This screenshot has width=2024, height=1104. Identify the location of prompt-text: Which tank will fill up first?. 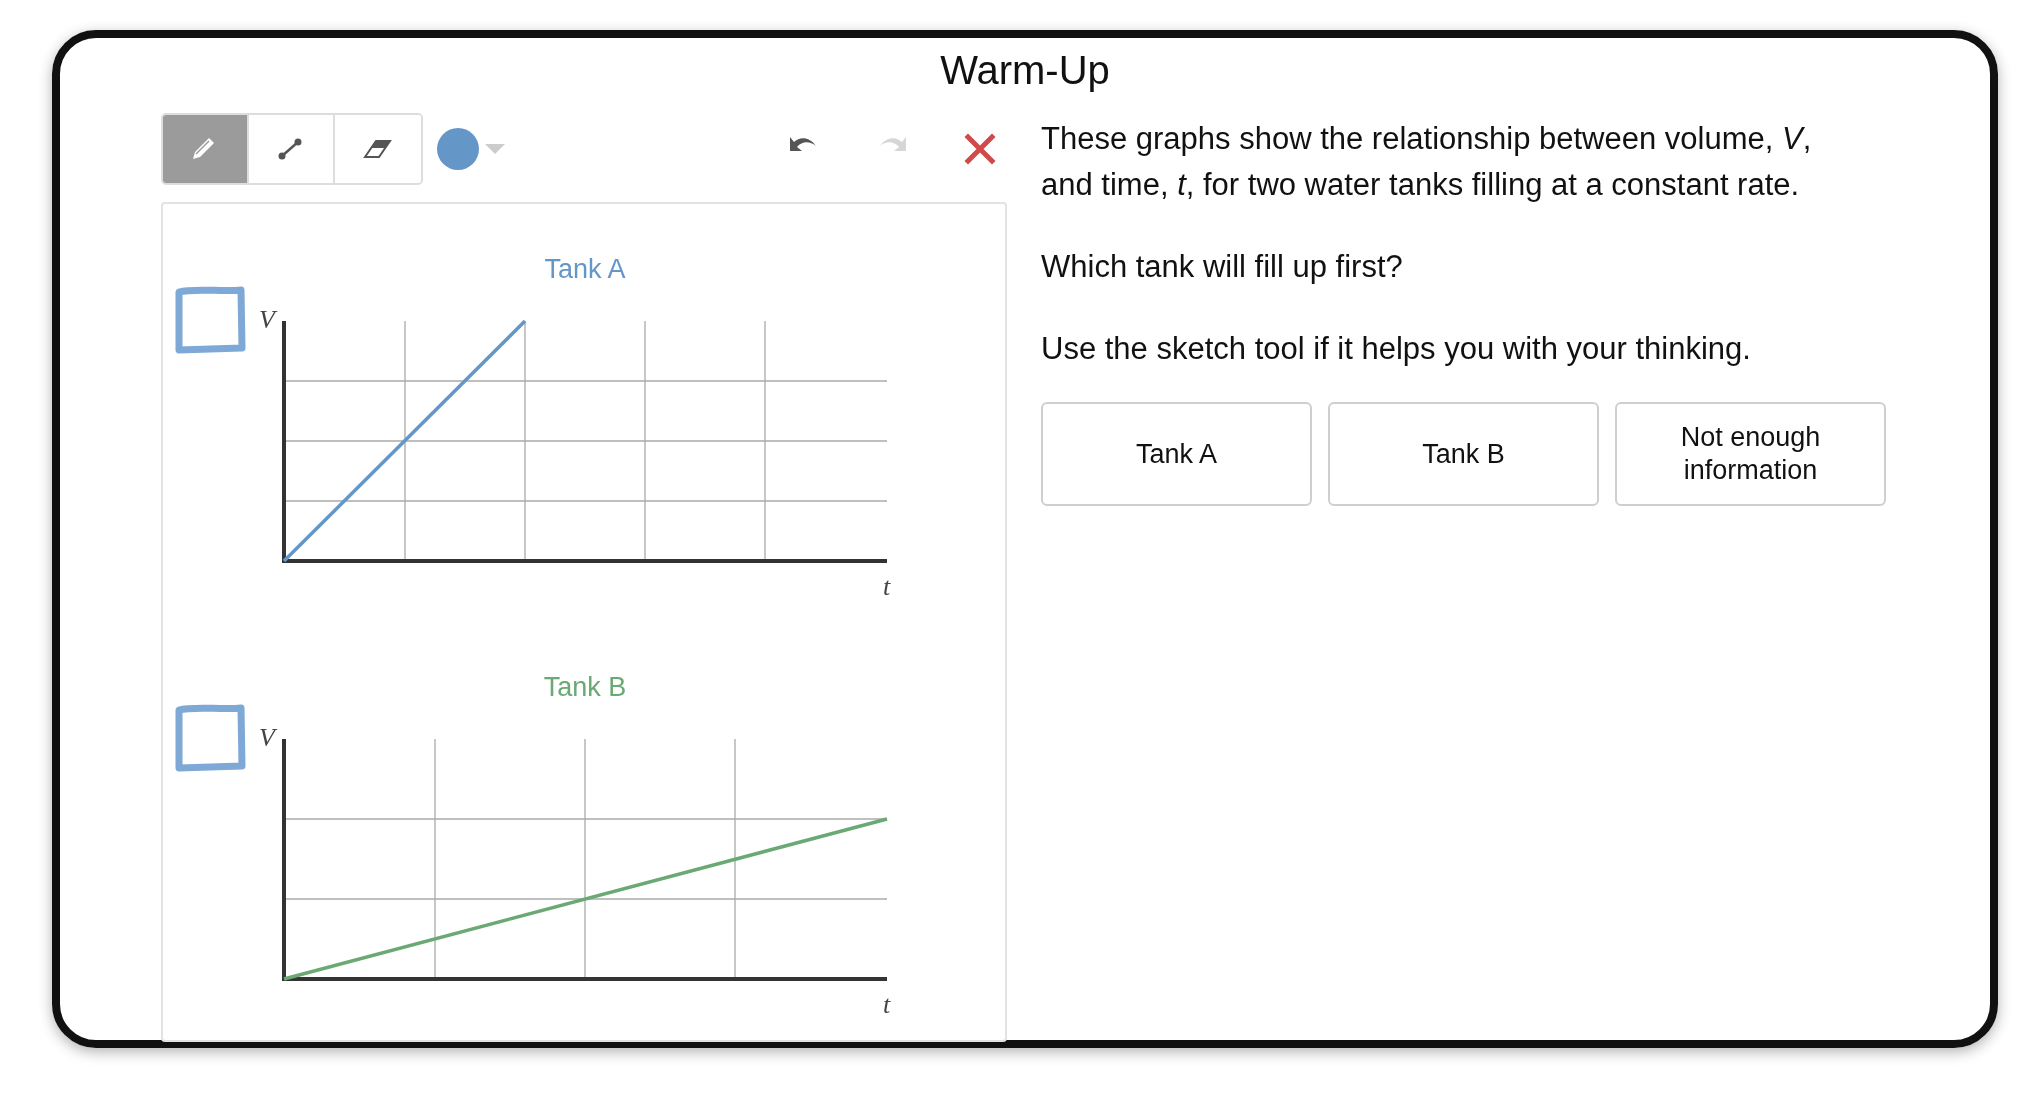
(1222, 267).